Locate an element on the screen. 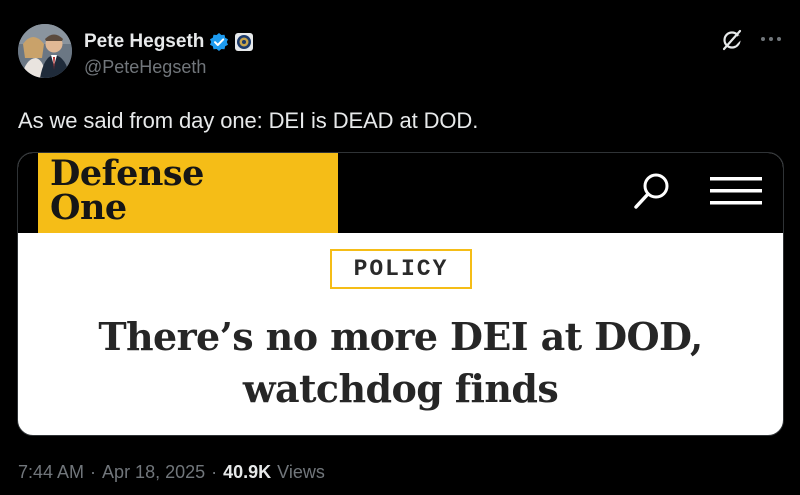 This screenshot has width=800, height=495. tweet-meta: 7:44 AM · Apr 18, 2025 · 40.9K Views is located at coordinates (171, 472).